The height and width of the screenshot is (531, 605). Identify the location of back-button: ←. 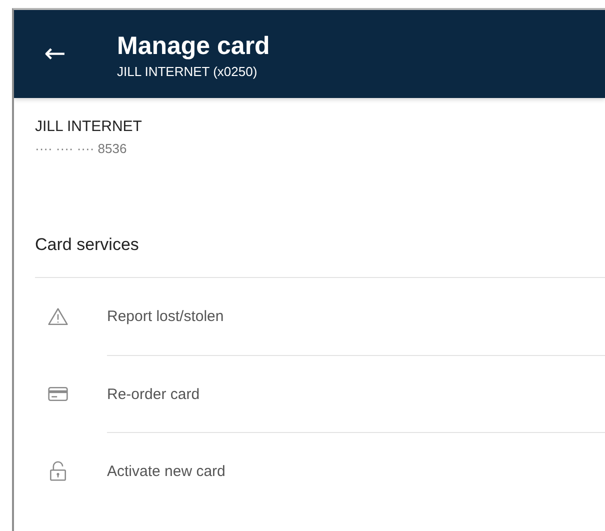
(55, 54).